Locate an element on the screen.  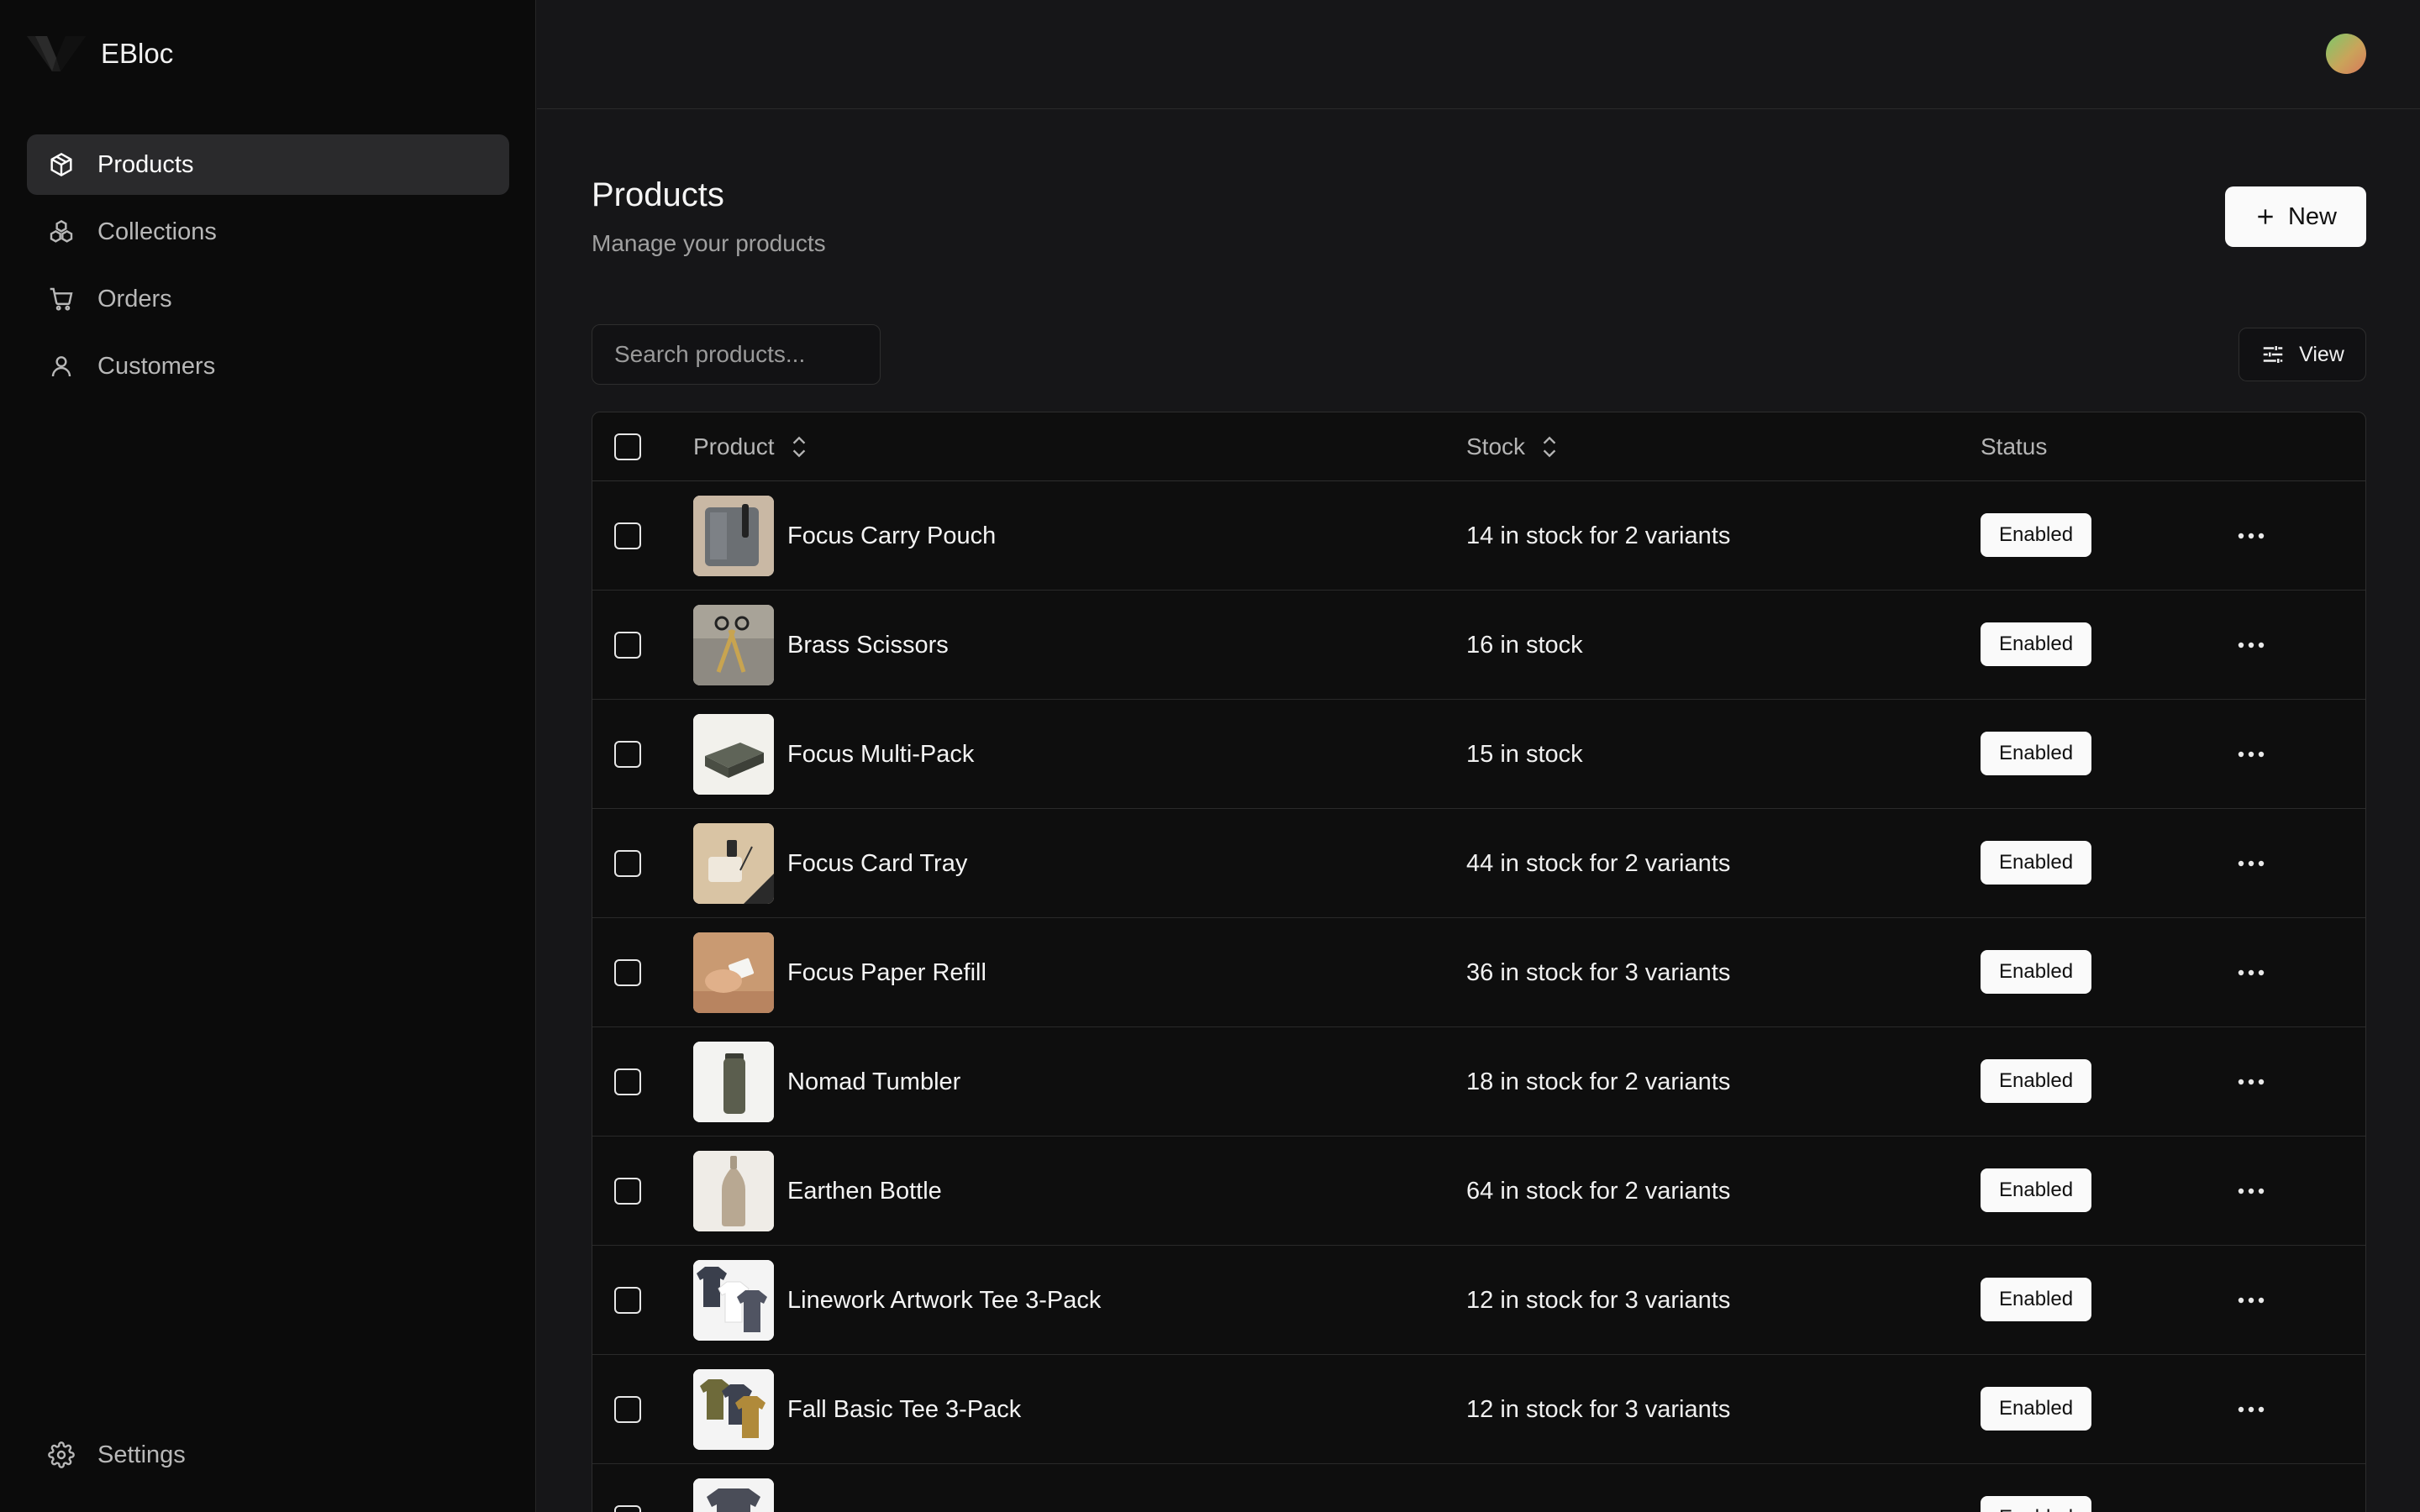
product-stock: 14 in stock for 2 variants is located at coordinates (1598, 535).